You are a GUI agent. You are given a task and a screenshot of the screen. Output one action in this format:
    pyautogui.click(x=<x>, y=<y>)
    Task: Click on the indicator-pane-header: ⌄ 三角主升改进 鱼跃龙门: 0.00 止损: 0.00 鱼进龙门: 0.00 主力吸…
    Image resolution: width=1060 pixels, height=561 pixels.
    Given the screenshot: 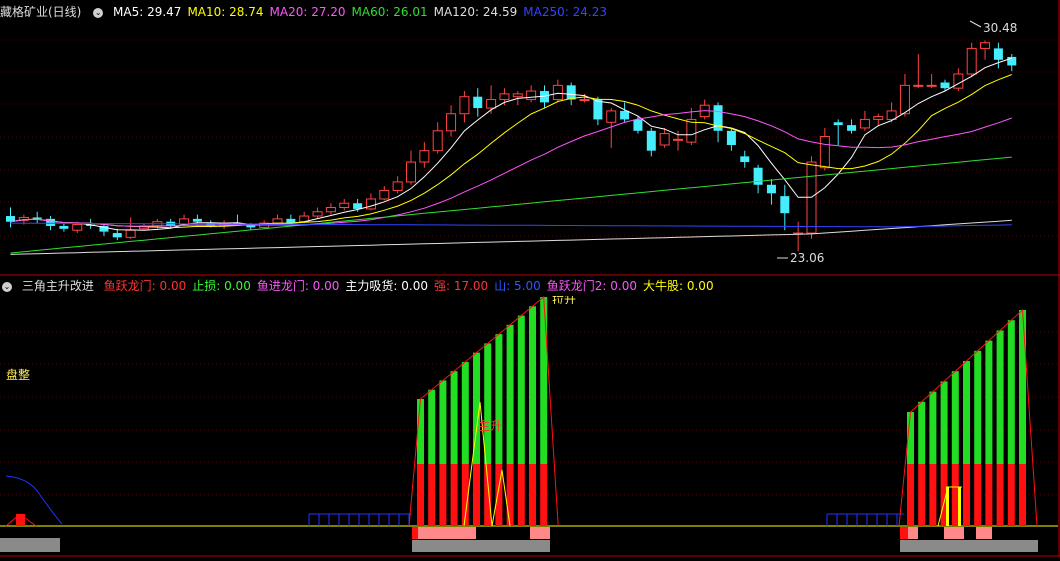 What is the action you would take?
    pyautogui.click(x=363, y=286)
    